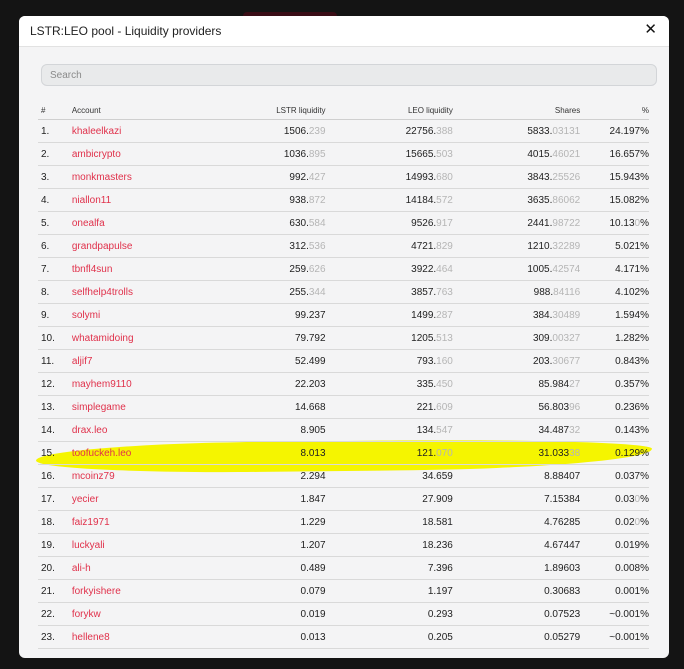 This screenshot has height=669, width=684. What do you see at coordinates (141, 154) in the screenshot?
I see `account-link: ambicrypto` at bounding box center [141, 154].